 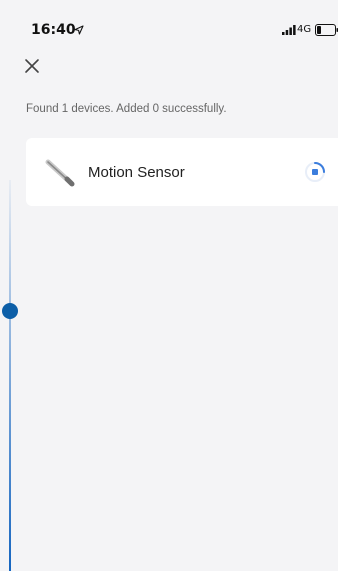 I want to click on motion-sensor-icon, so click(x=60, y=173).